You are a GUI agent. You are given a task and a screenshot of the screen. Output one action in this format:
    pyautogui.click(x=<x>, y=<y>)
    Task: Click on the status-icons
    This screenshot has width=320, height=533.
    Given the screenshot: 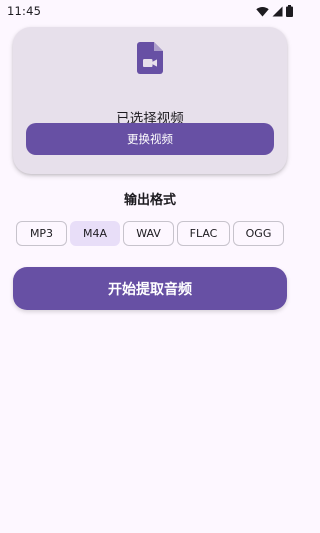 What is the action you would take?
    pyautogui.click(x=274, y=11)
    